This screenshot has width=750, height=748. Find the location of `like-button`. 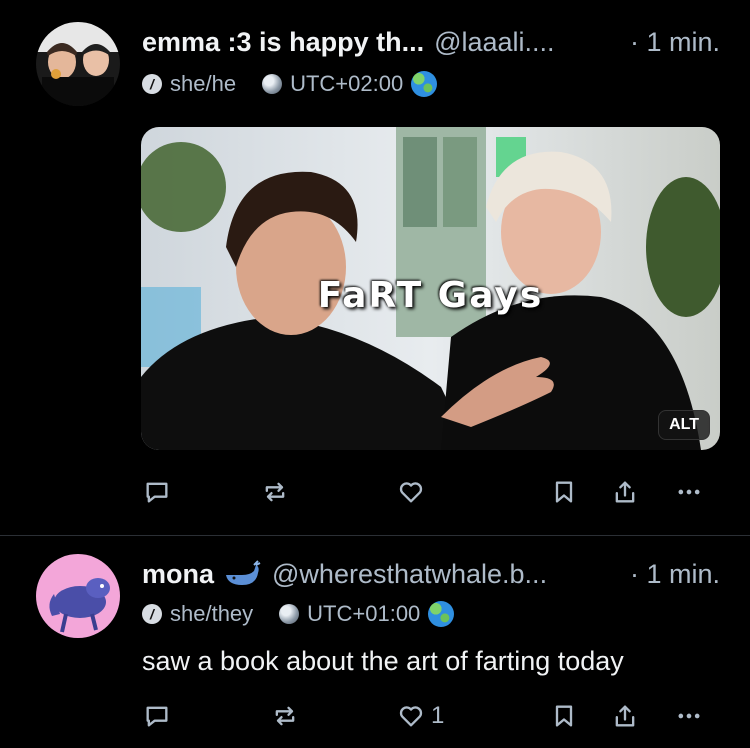

like-button is located at coordinates (411, 492).